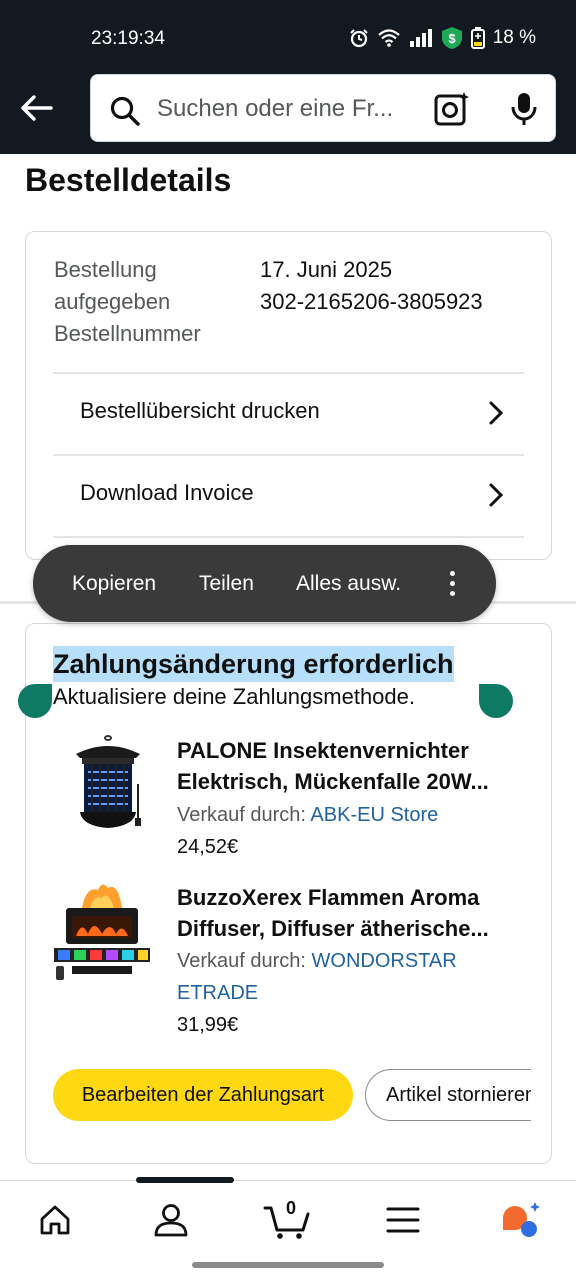 This screenshot has width=576, height=1280. I want to click on print-summary-label: Bestellübersicht drucken, so click(200, 410).